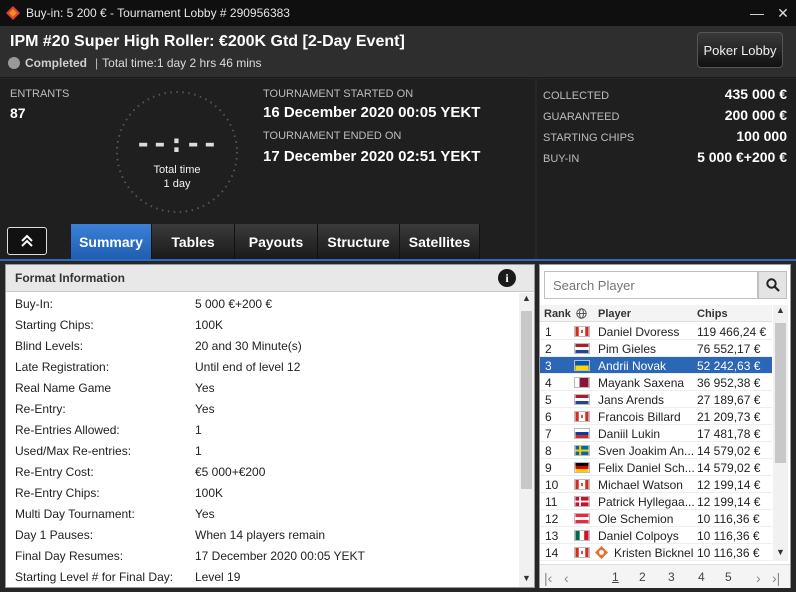 This screenshot has width=796, height=592. I want to click on player-rank: 6, so click(548, 417).